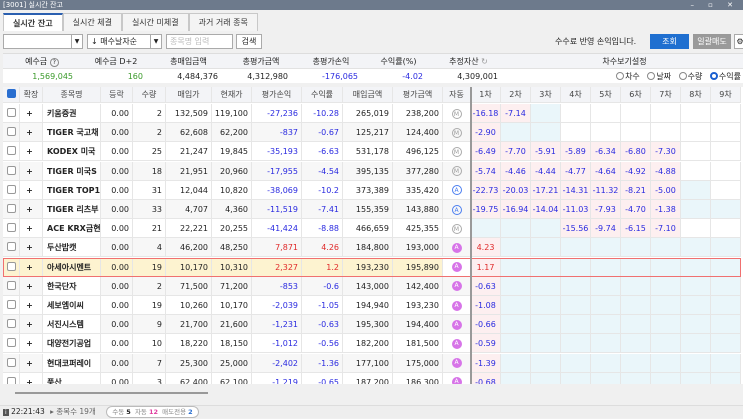  Describe the element at coordinates (72, 113) in the screenshot. I see `stock-name: 키움증권` at that location.